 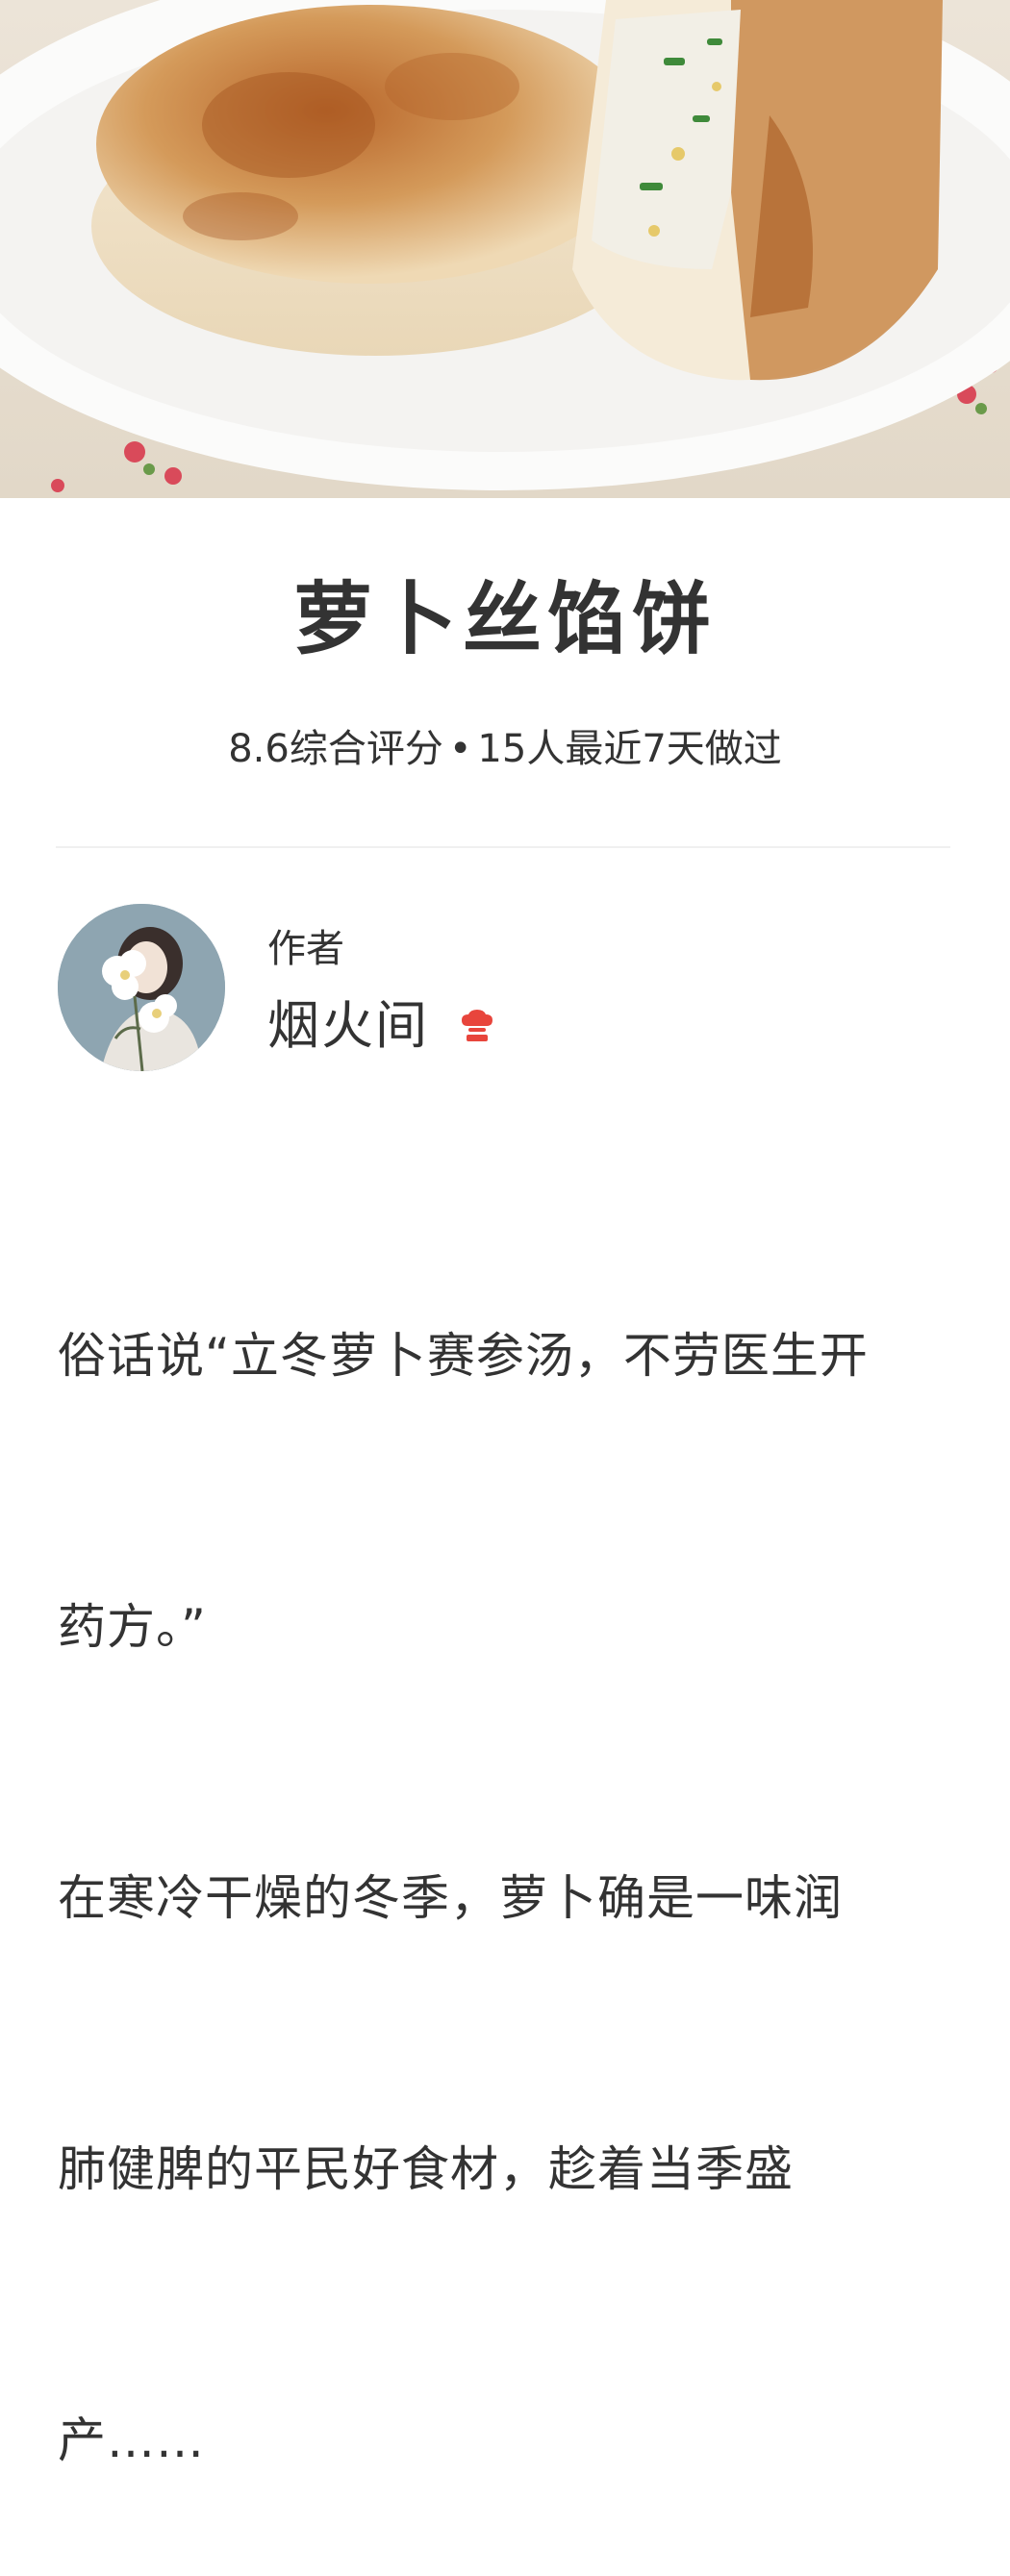 I want to click on author-name: 烟火间, so click(x=348, y=1026).